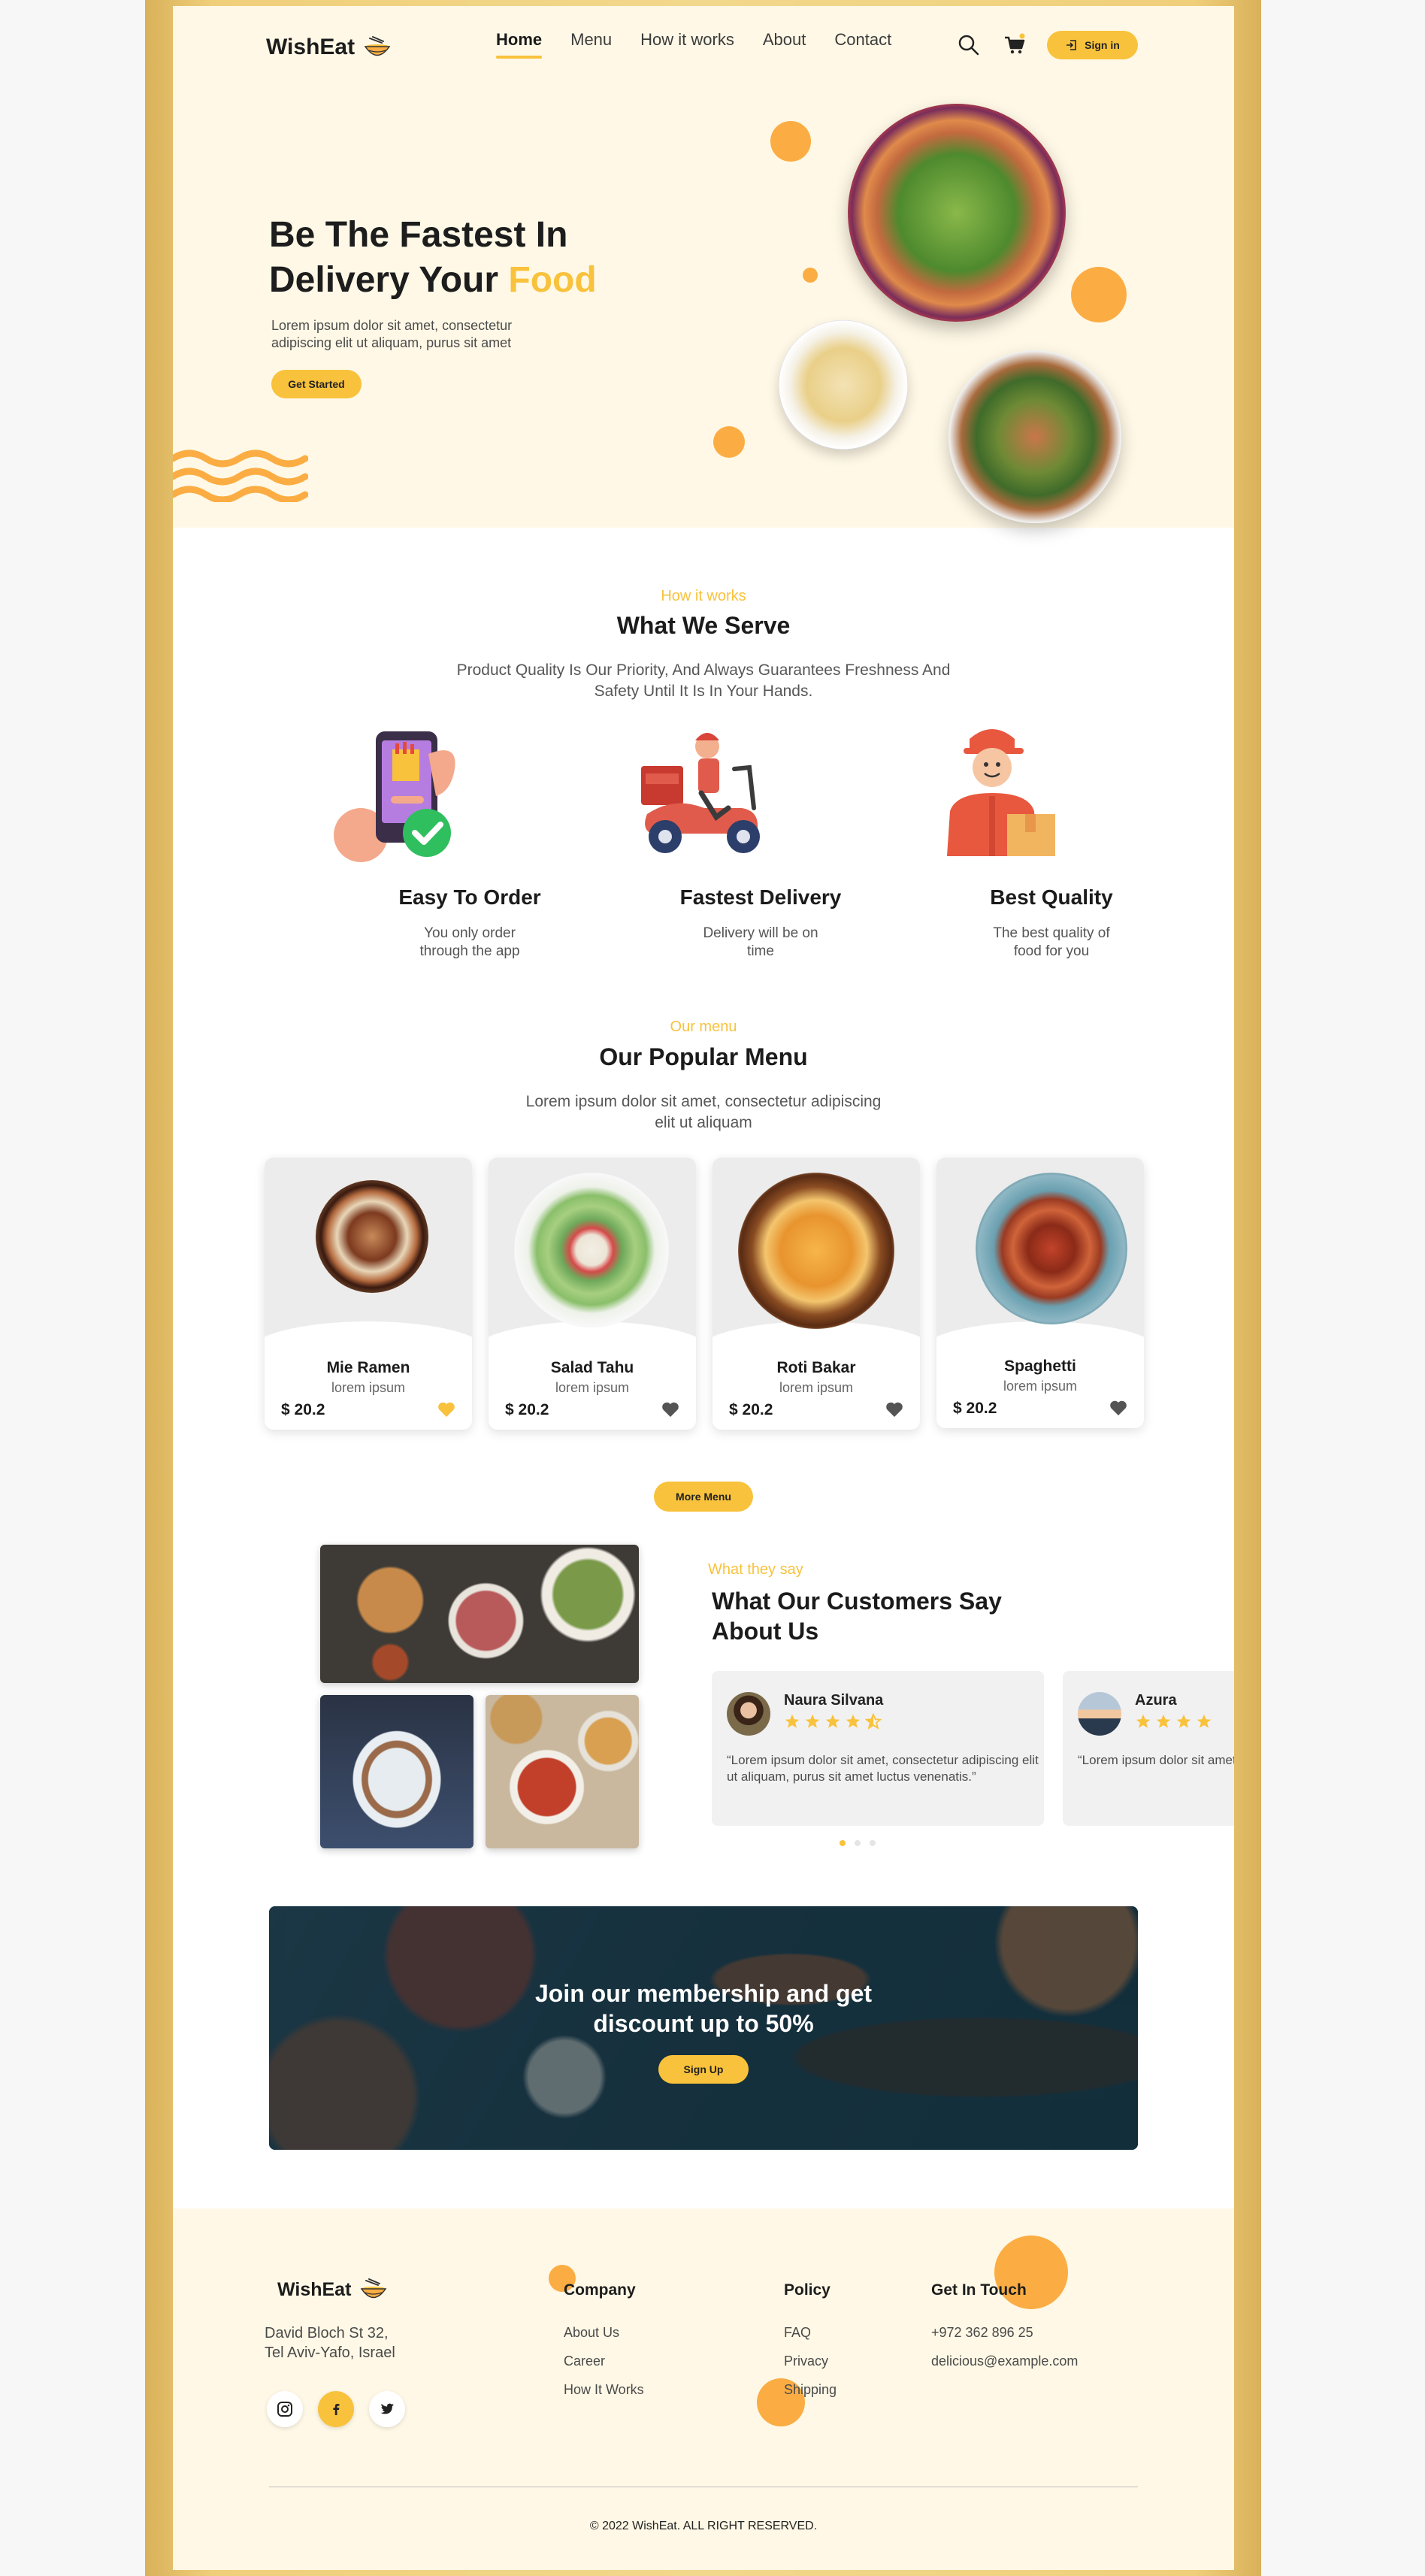 This screenshot has width=1425, height=2576. What do you see at coordinates (834, 1700) in the screenshot?
I see `reviewer-name: Naura Silvana` at bounding box center [834, 1700].